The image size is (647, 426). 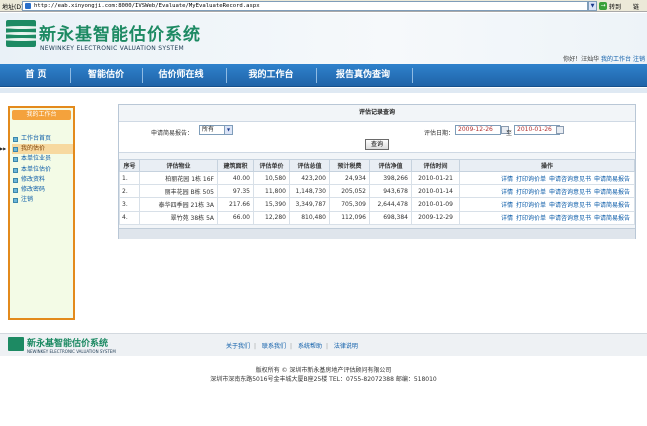 I want to click on table-cell: 423,200, so click(x=309, y=178).